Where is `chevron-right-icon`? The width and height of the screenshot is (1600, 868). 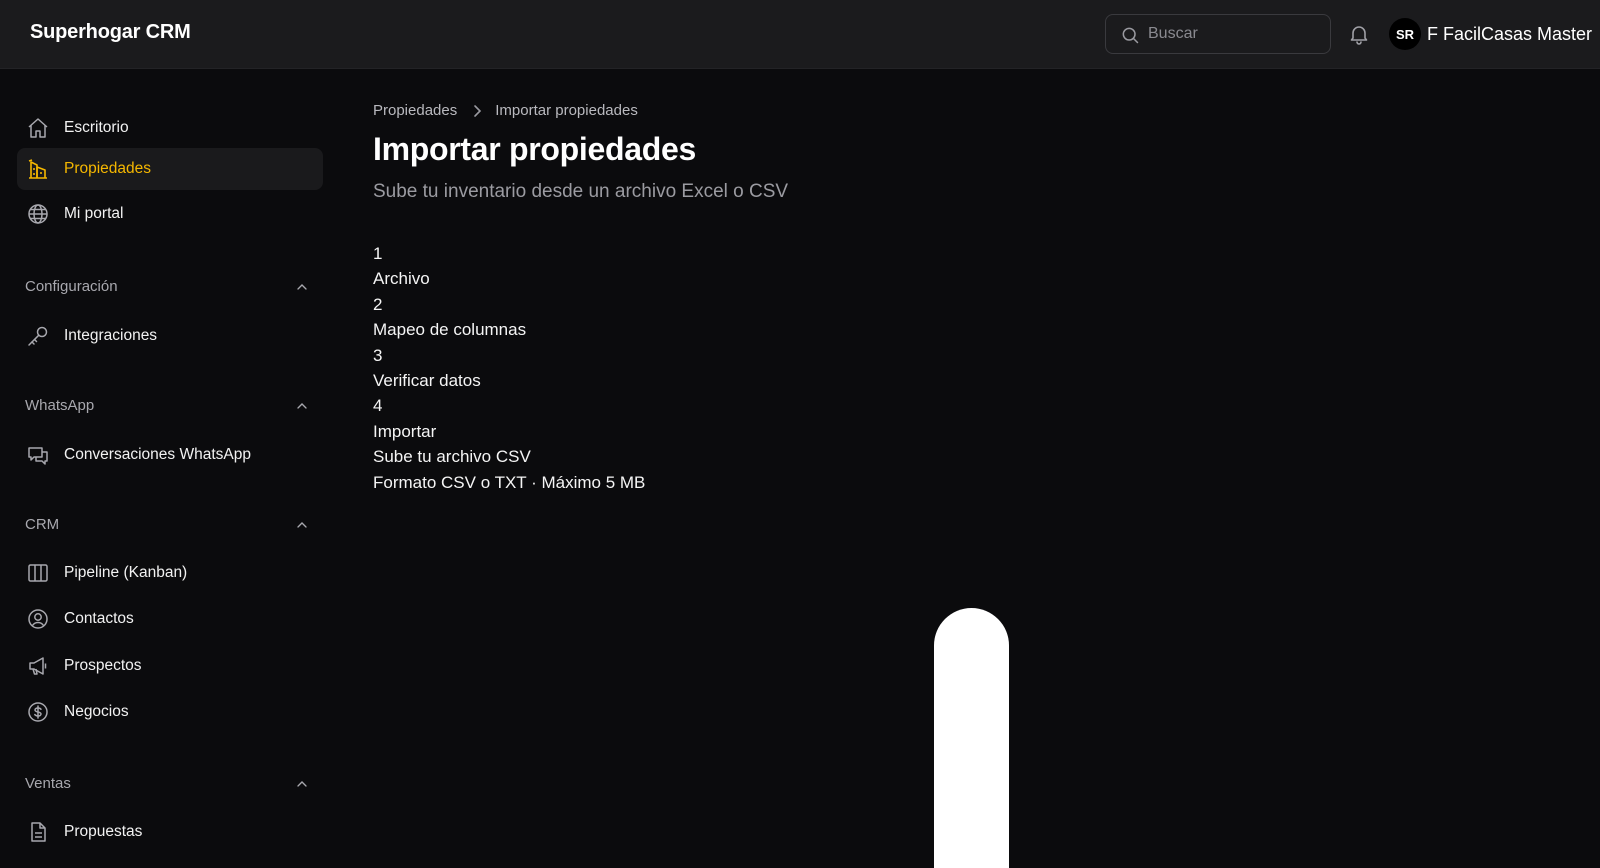
chevron-right-icon is located at coordinates (478, 110).